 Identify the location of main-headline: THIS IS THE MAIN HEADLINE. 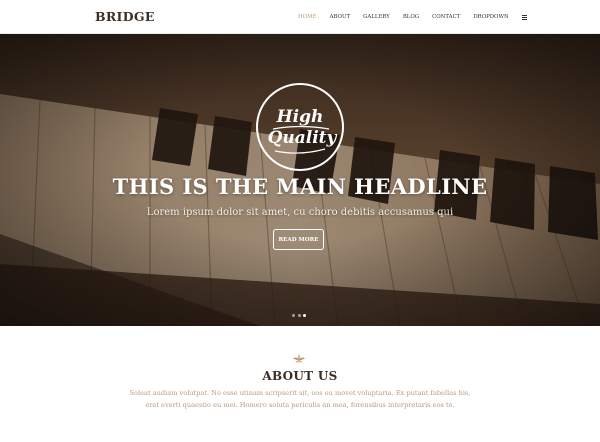
(300, 186).